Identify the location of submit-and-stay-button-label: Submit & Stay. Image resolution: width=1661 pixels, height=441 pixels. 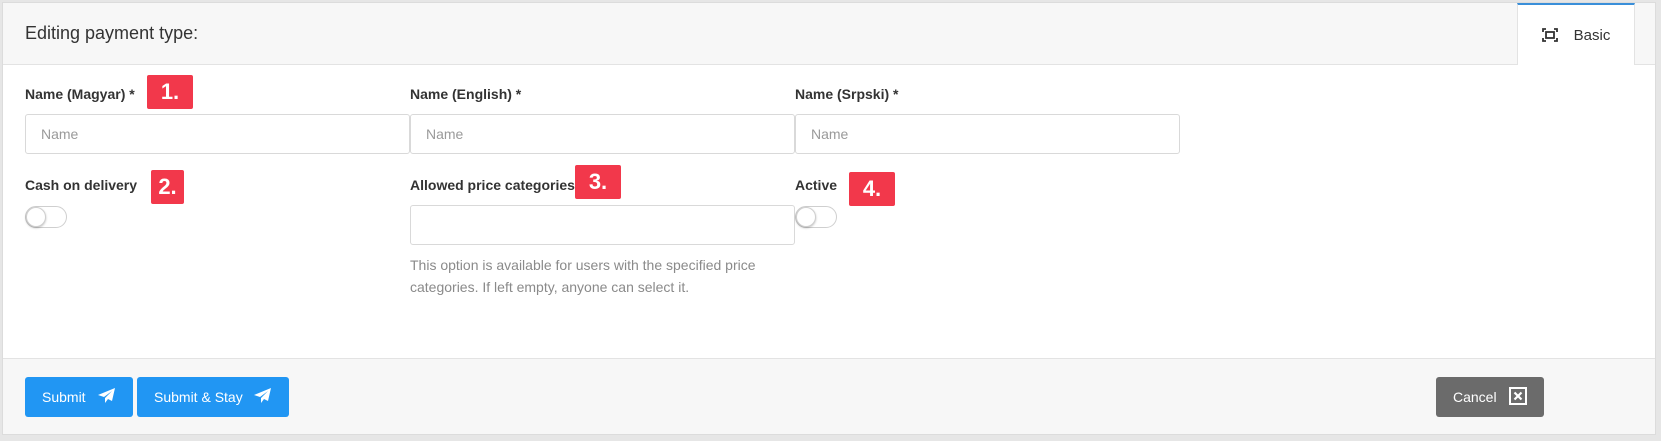
(198, 397).